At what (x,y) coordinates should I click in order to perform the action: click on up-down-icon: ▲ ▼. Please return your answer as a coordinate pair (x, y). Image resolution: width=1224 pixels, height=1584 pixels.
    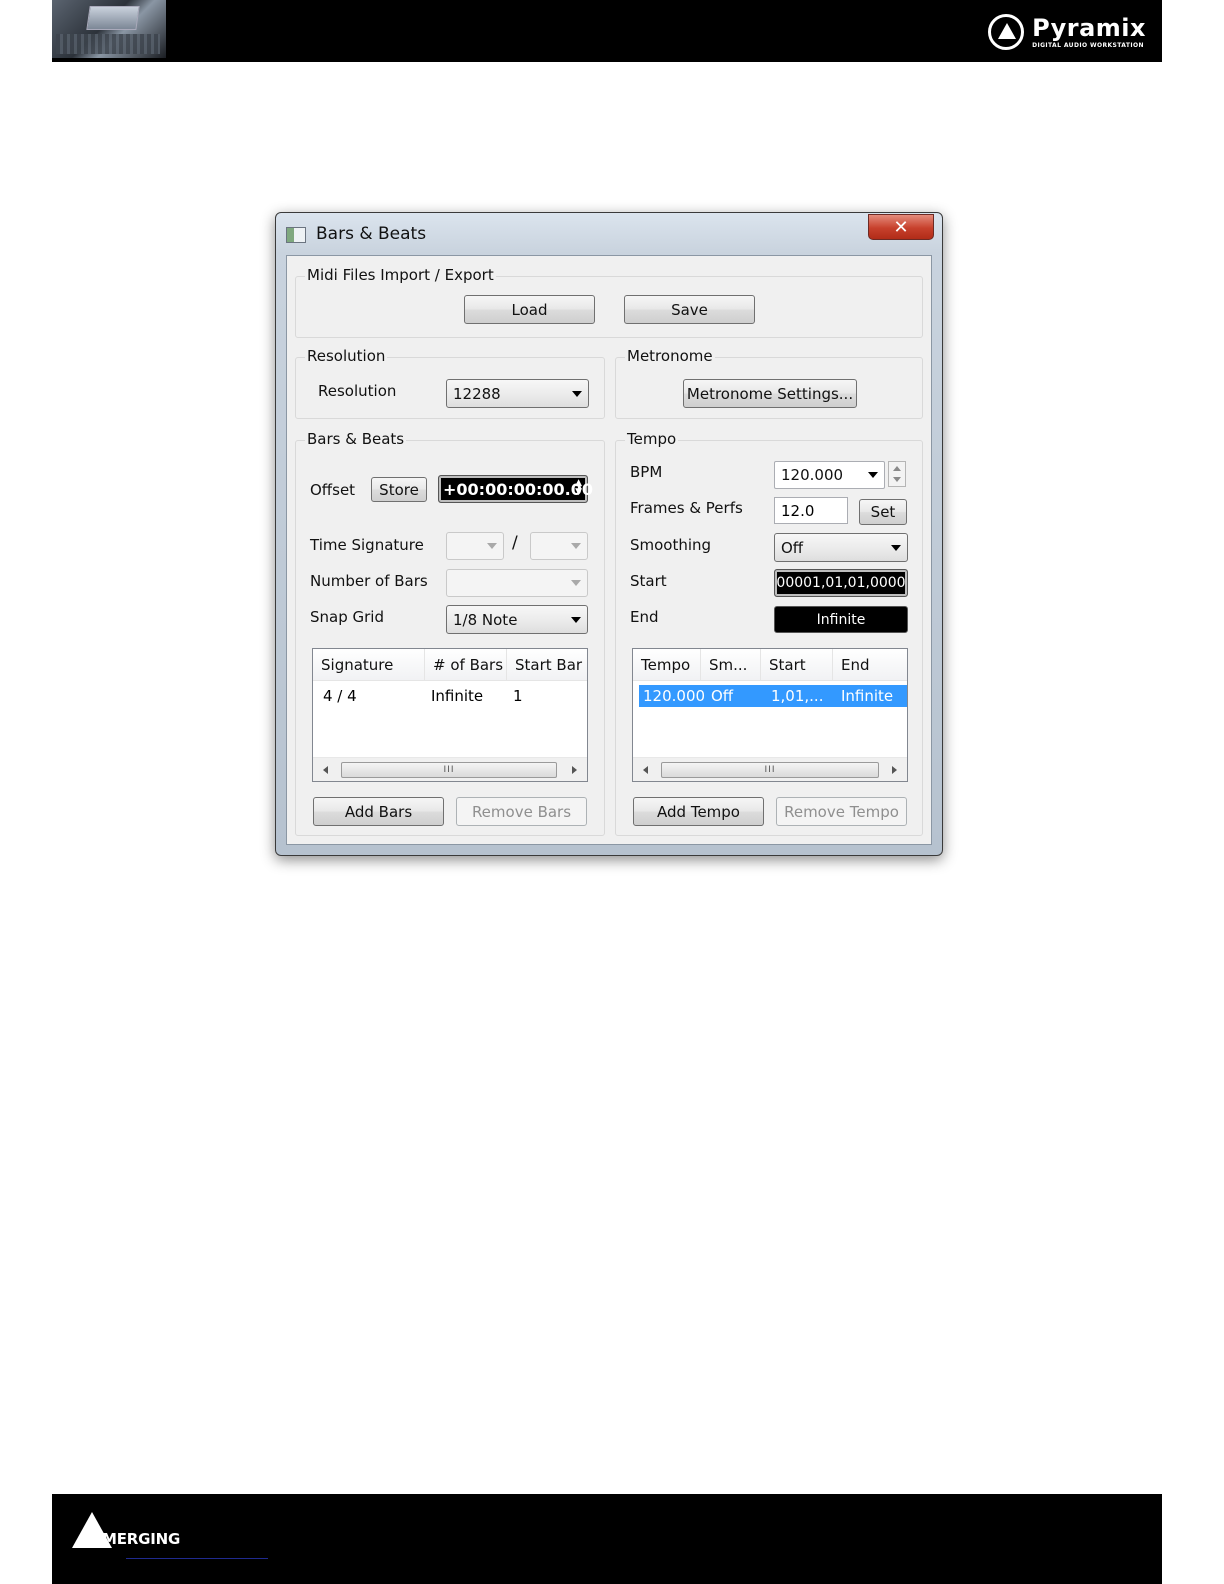
    Looking at the image, I should click on (578, 488).